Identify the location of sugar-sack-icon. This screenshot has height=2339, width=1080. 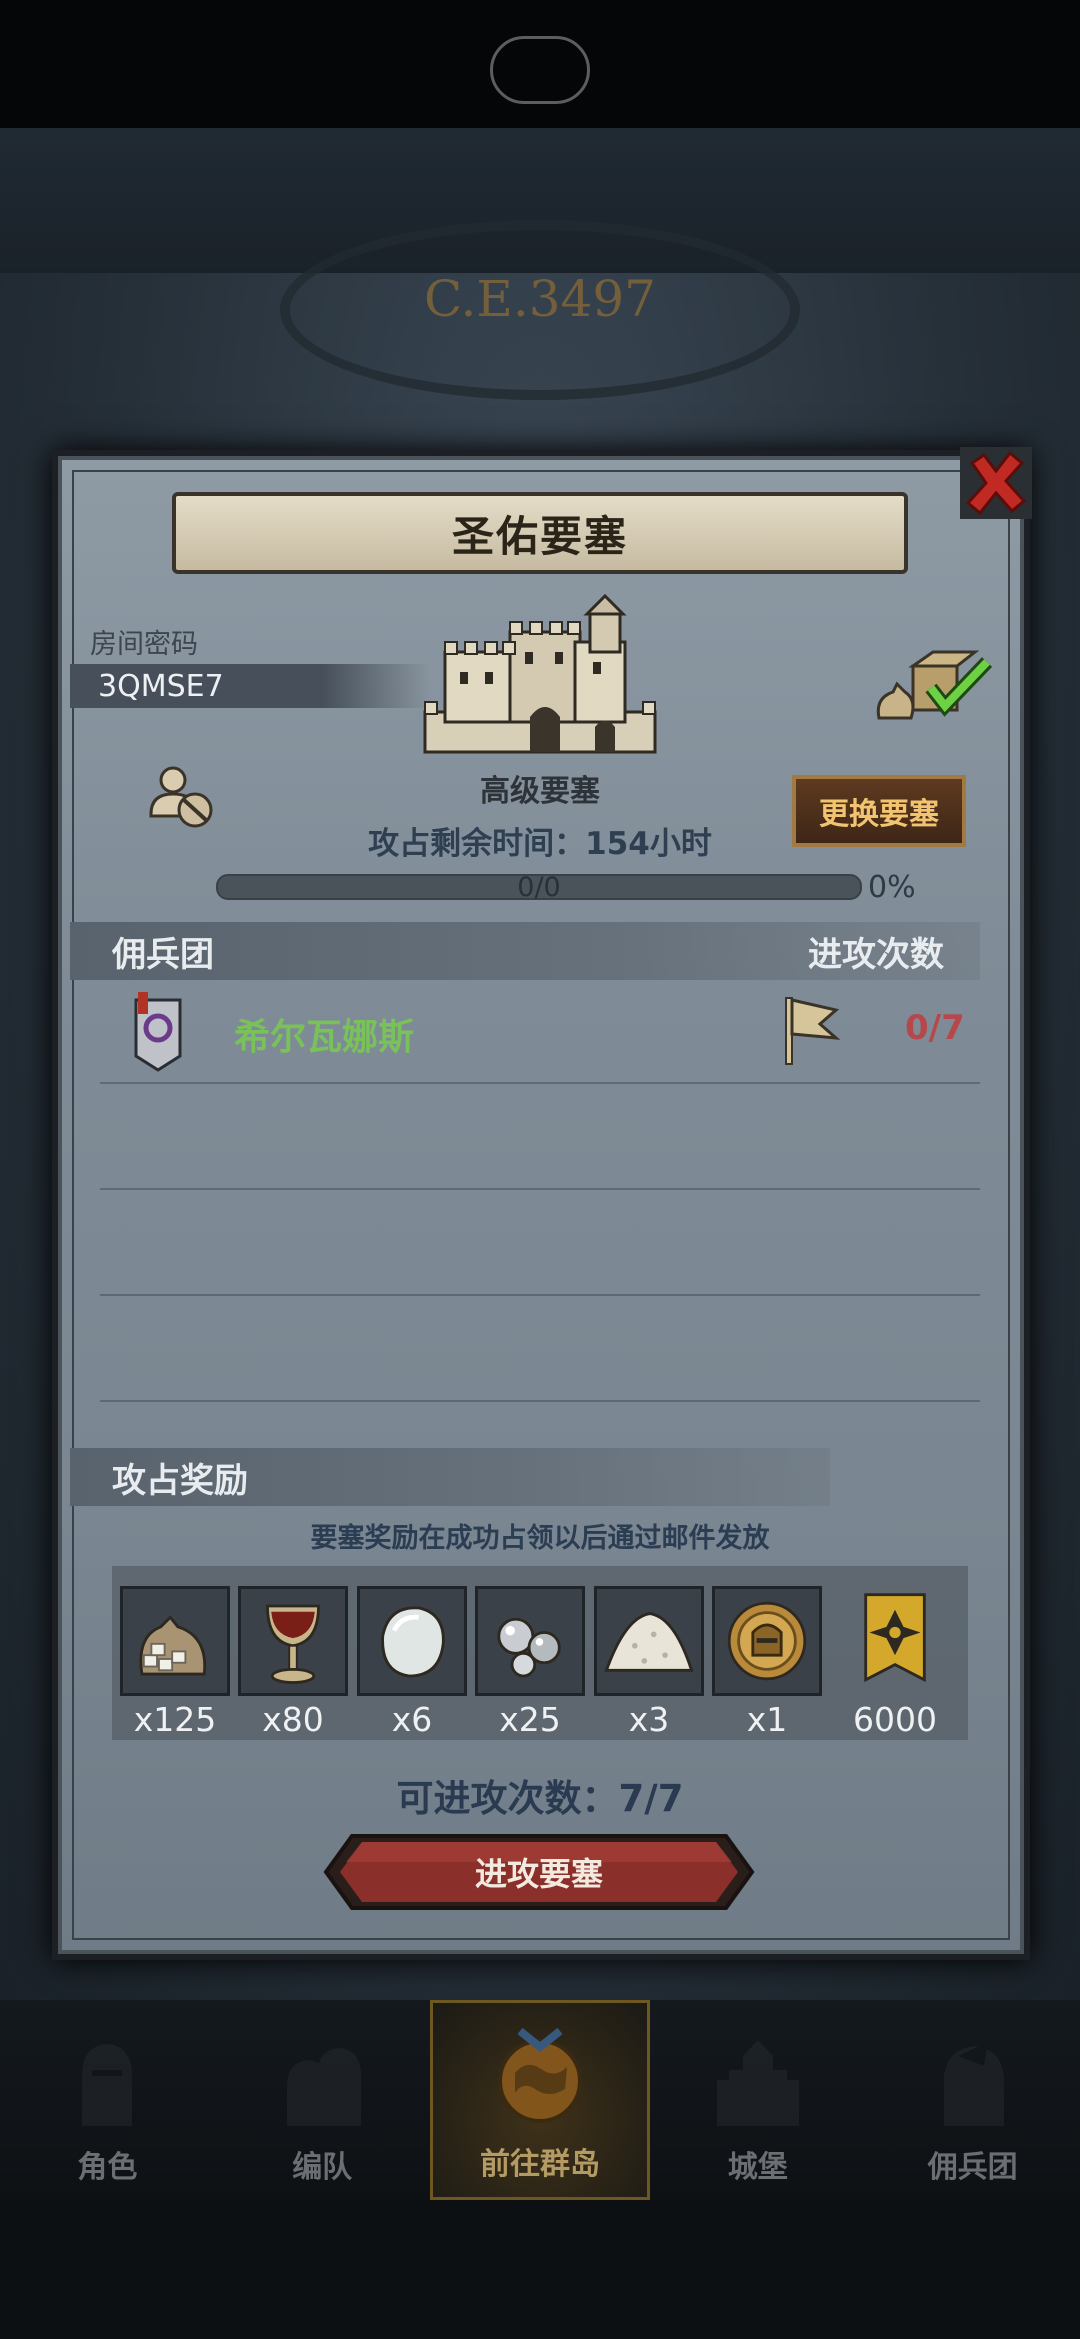
(173, 1645).